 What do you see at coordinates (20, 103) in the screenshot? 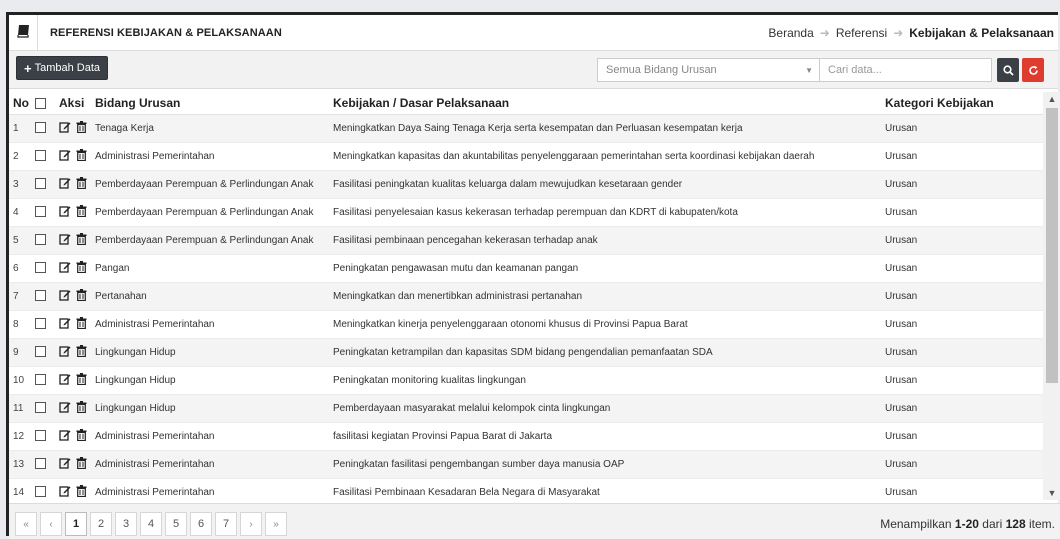
I see `col-header-no: No` at bounding box center [20, 103].